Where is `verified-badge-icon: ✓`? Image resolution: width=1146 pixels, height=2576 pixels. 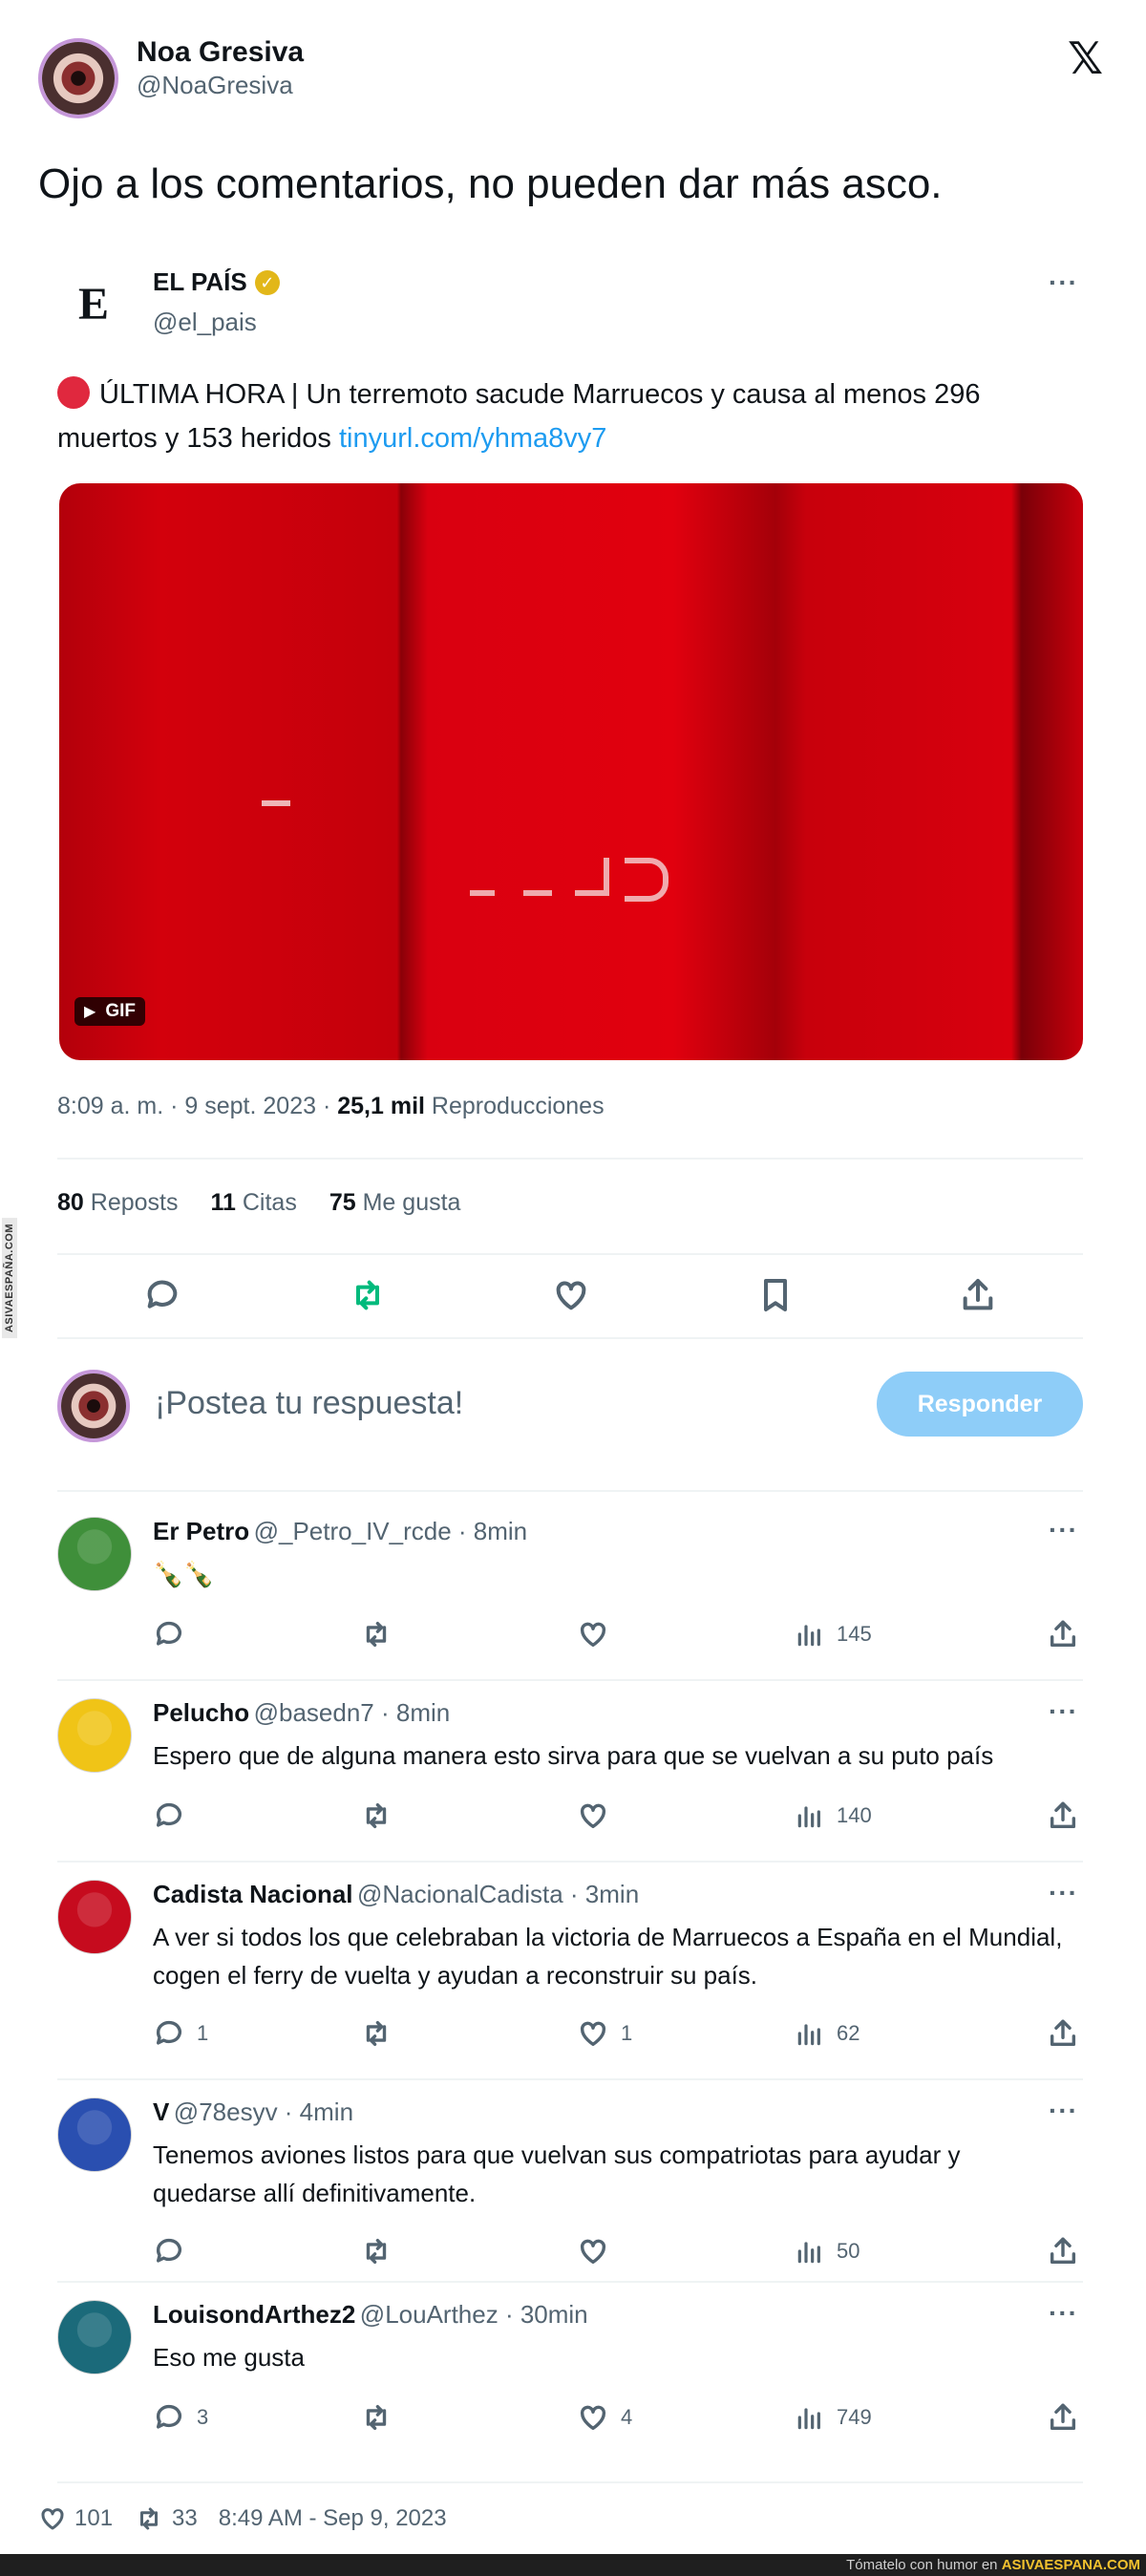 verified-badge-icon: ✓ is located at coordinates (267, 282).